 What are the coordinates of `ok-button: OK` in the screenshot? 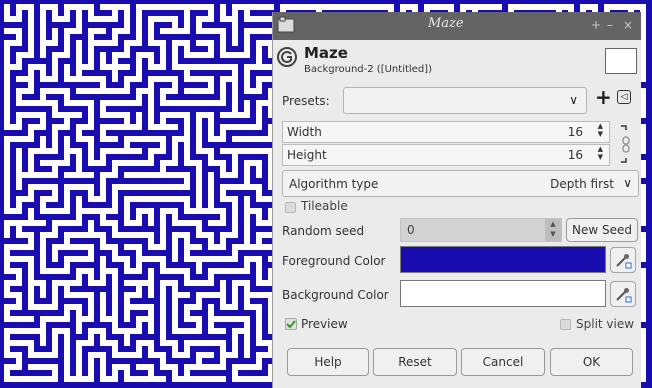 It's located at (591, 362).